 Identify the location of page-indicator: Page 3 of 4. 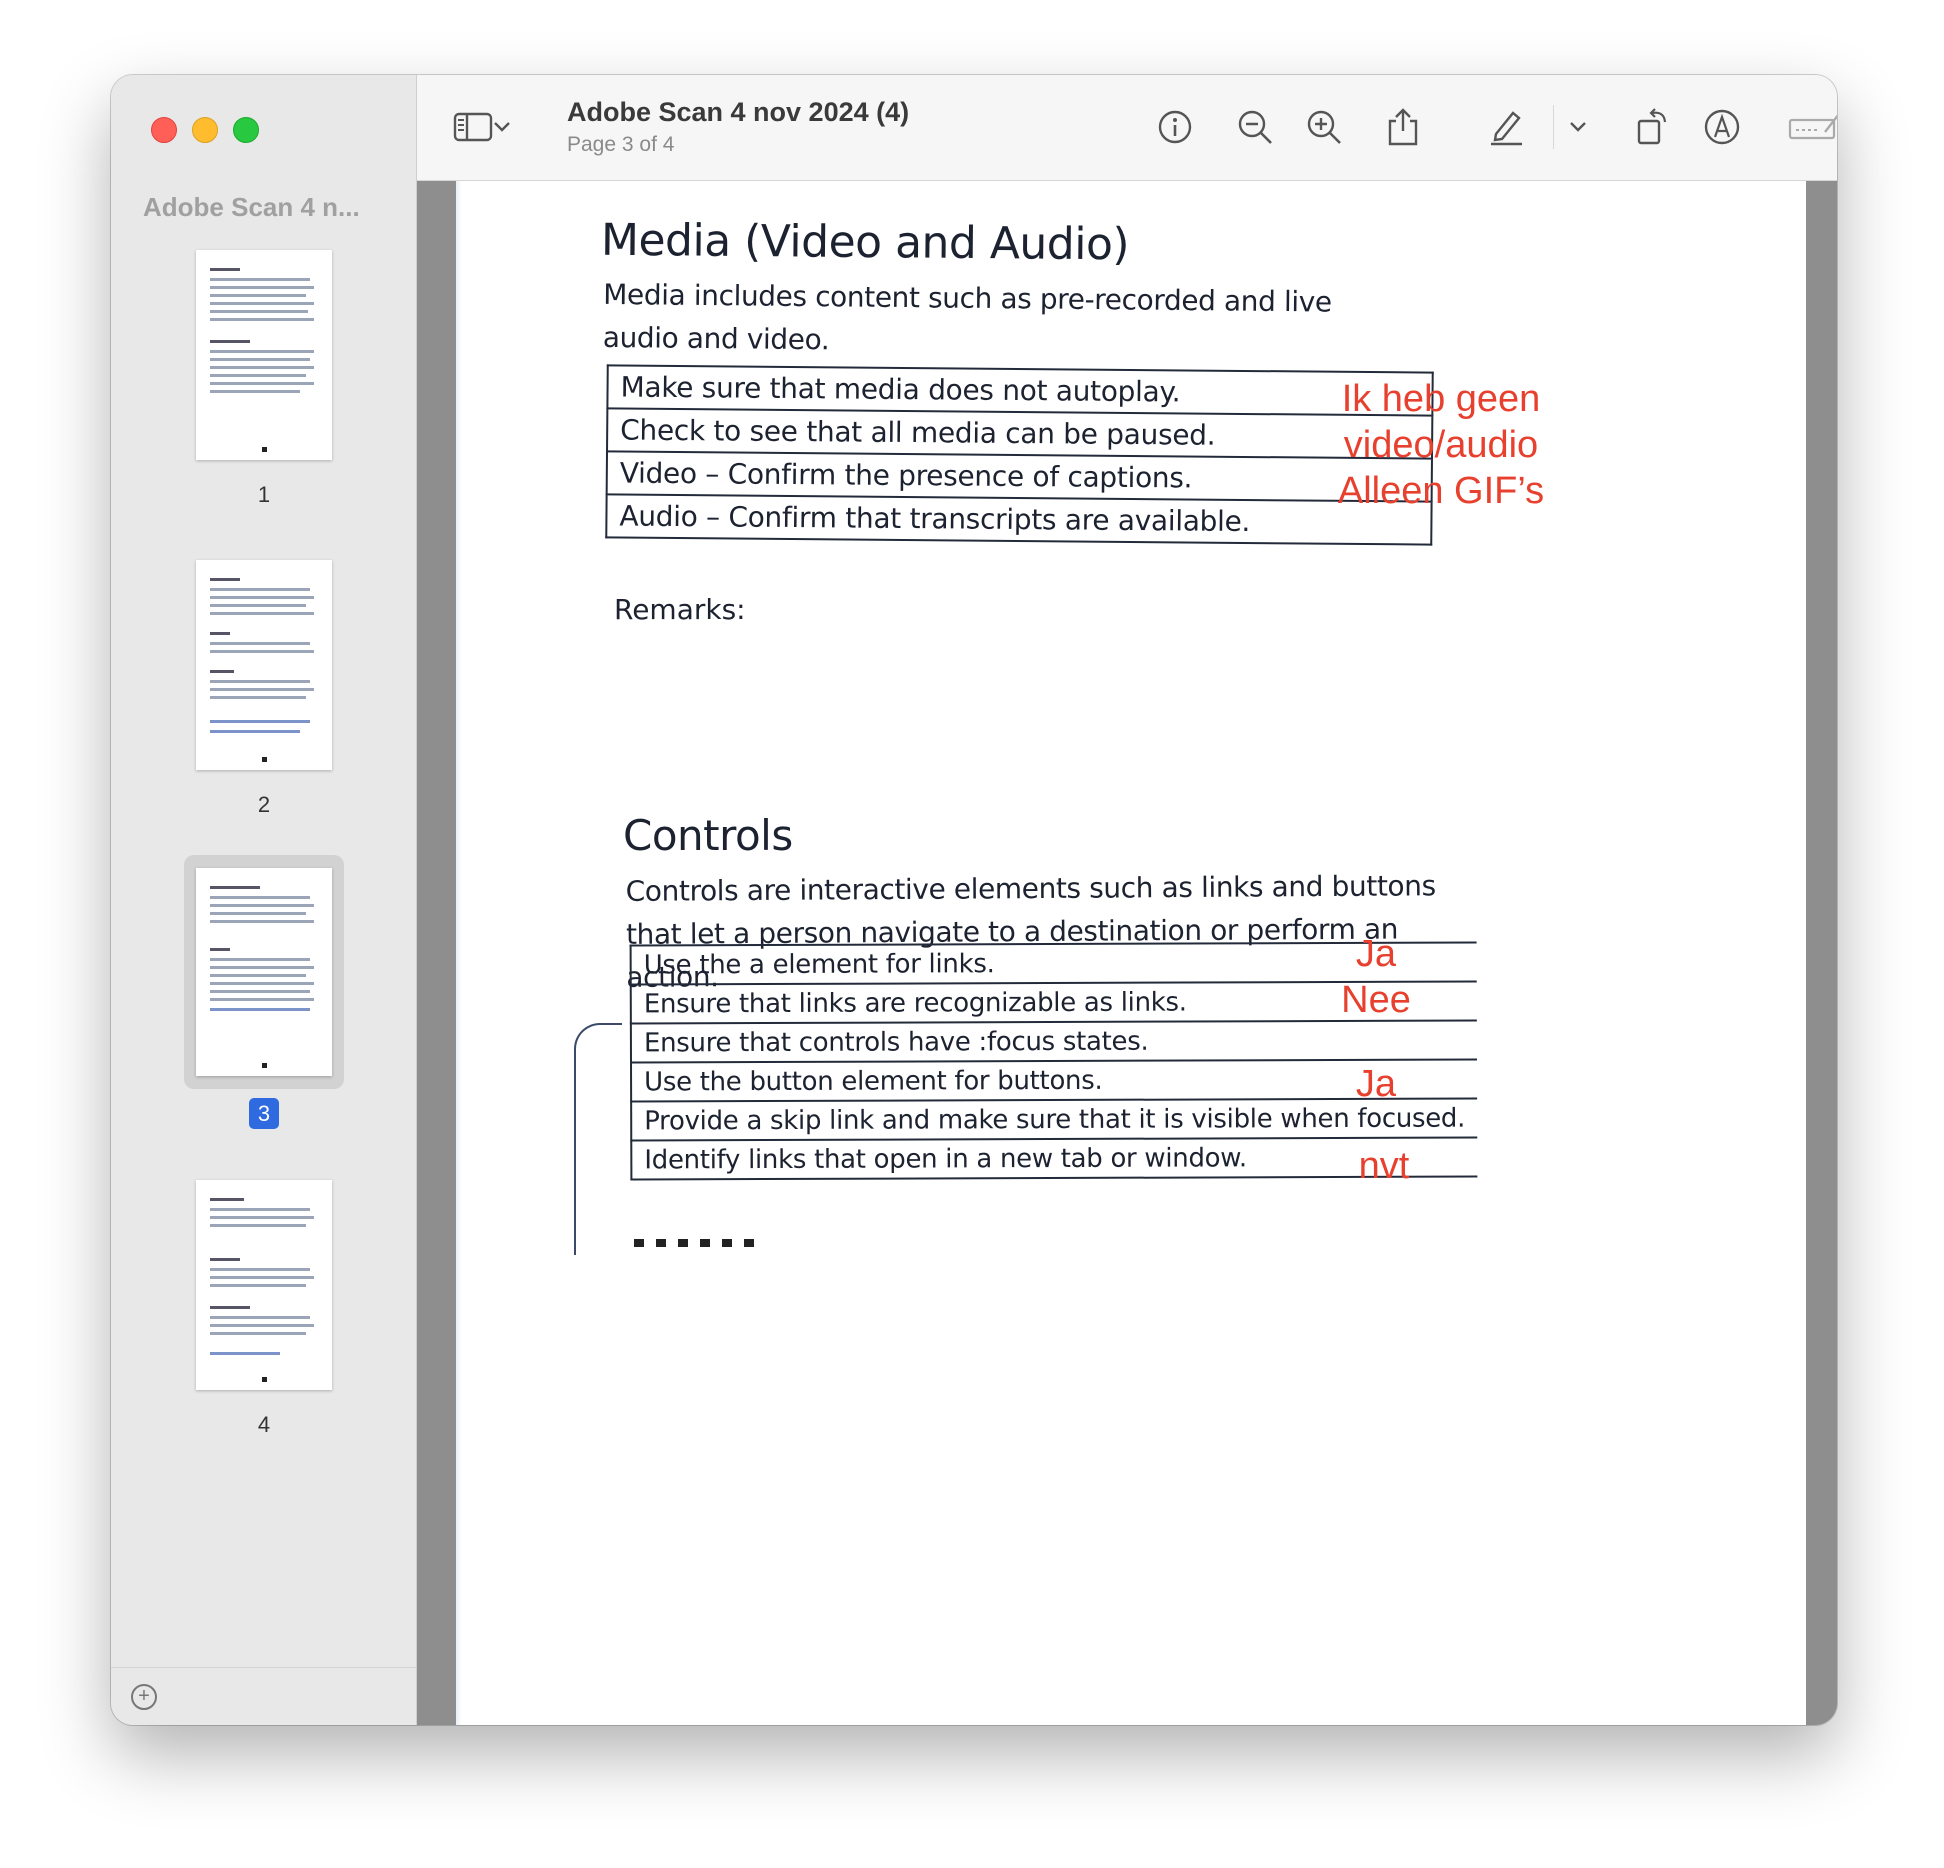
(621, 144).